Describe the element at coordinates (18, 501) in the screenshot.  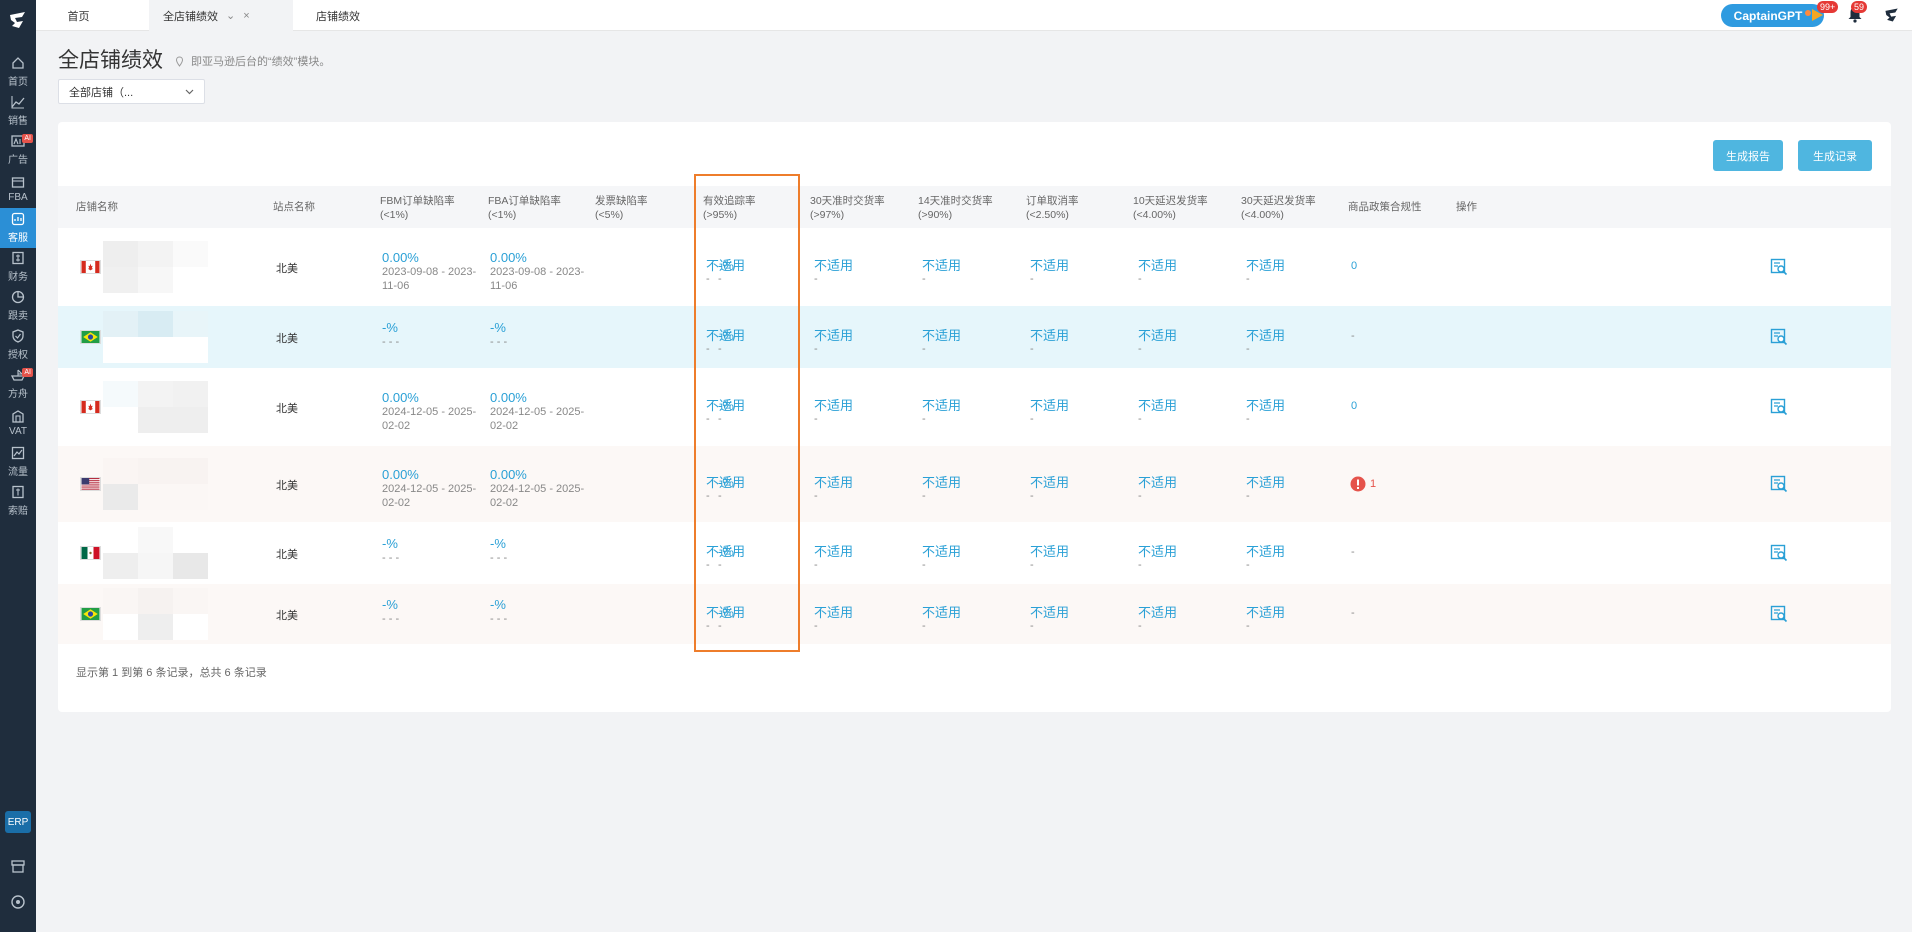
I see `sidebar-item-11: 索赔` at that location.